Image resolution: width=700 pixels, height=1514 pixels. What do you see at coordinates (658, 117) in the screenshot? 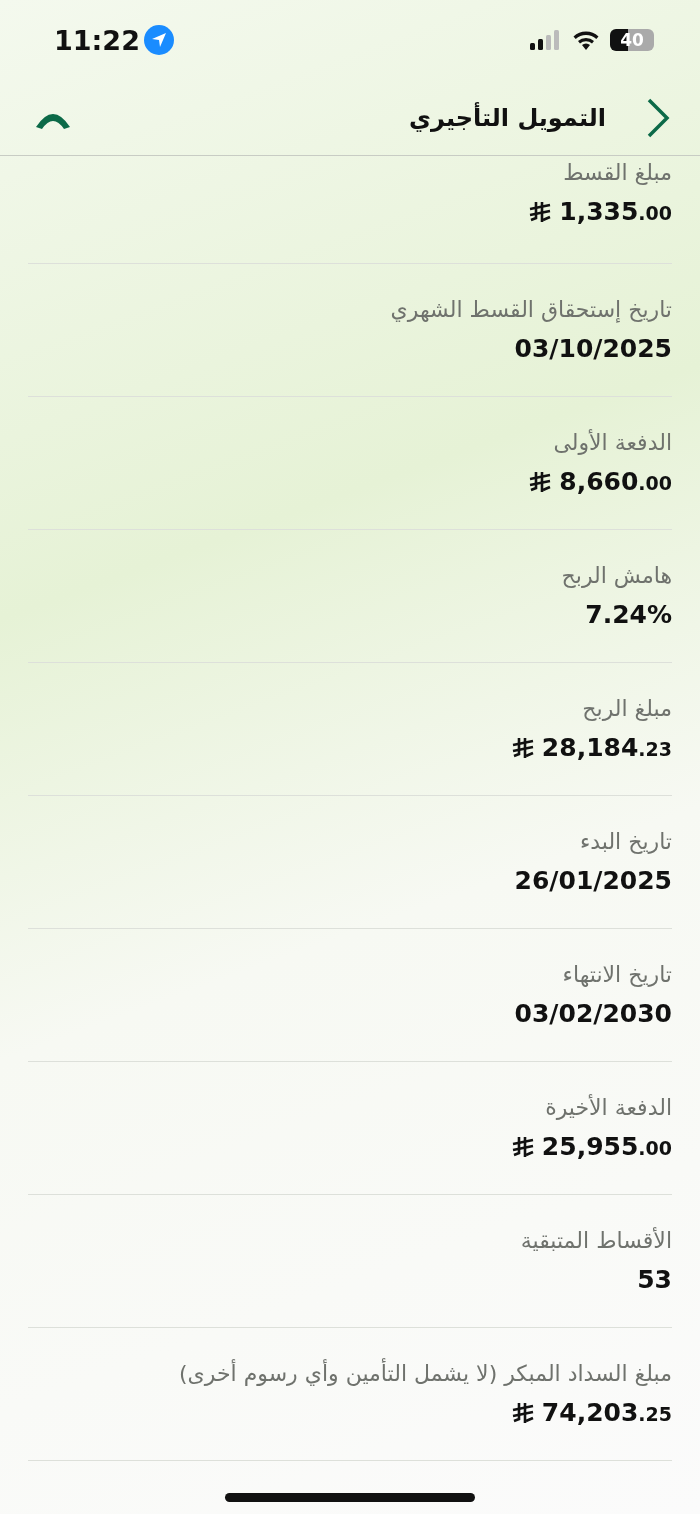
I see `back-chevron-icon` at bounding box center [658, 117].